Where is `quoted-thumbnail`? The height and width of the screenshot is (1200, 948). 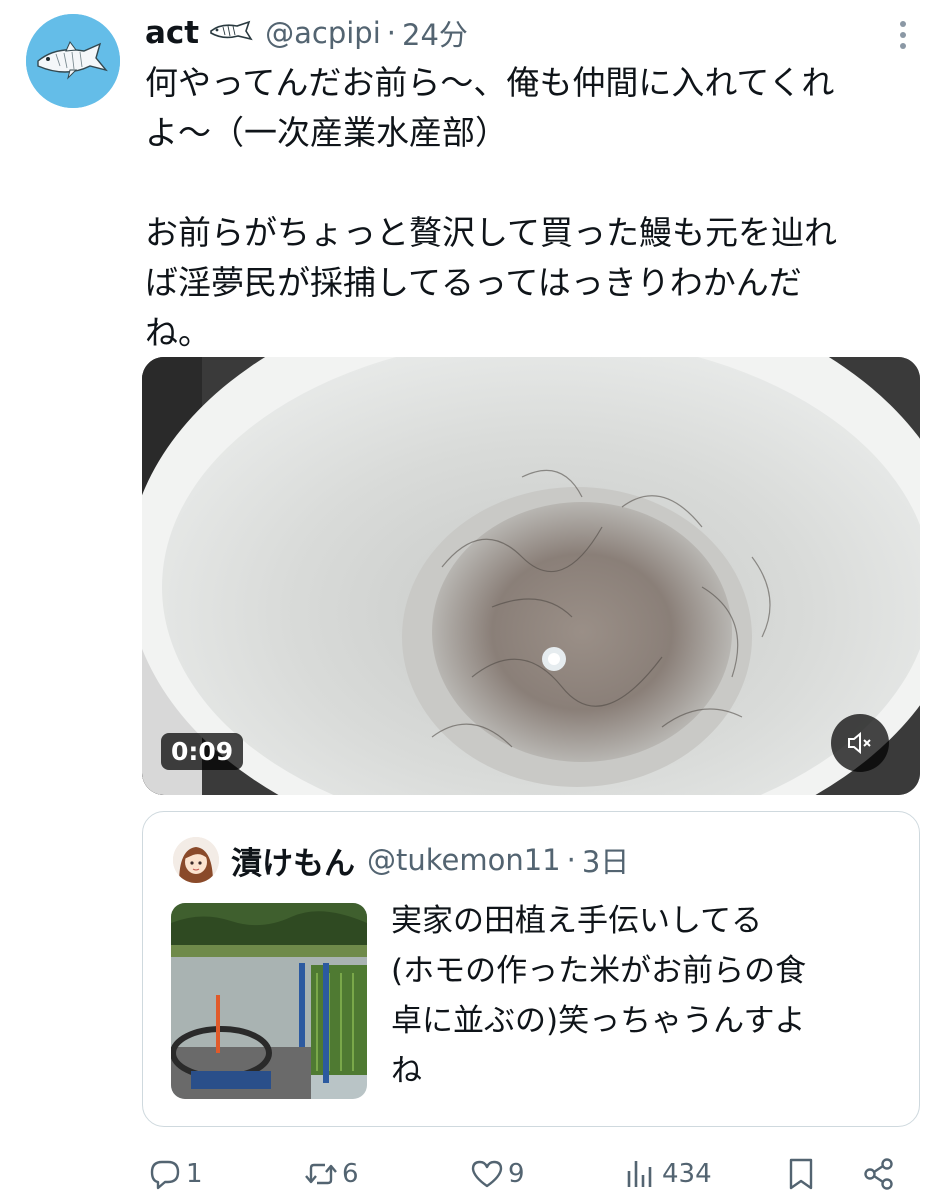
quoted-thumbnail is located at coordinates (269, 1001).